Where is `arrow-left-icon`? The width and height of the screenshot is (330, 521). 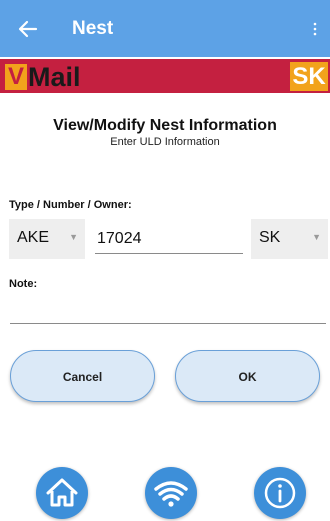 arrow-left-icon is located at coordinates (28, 29).